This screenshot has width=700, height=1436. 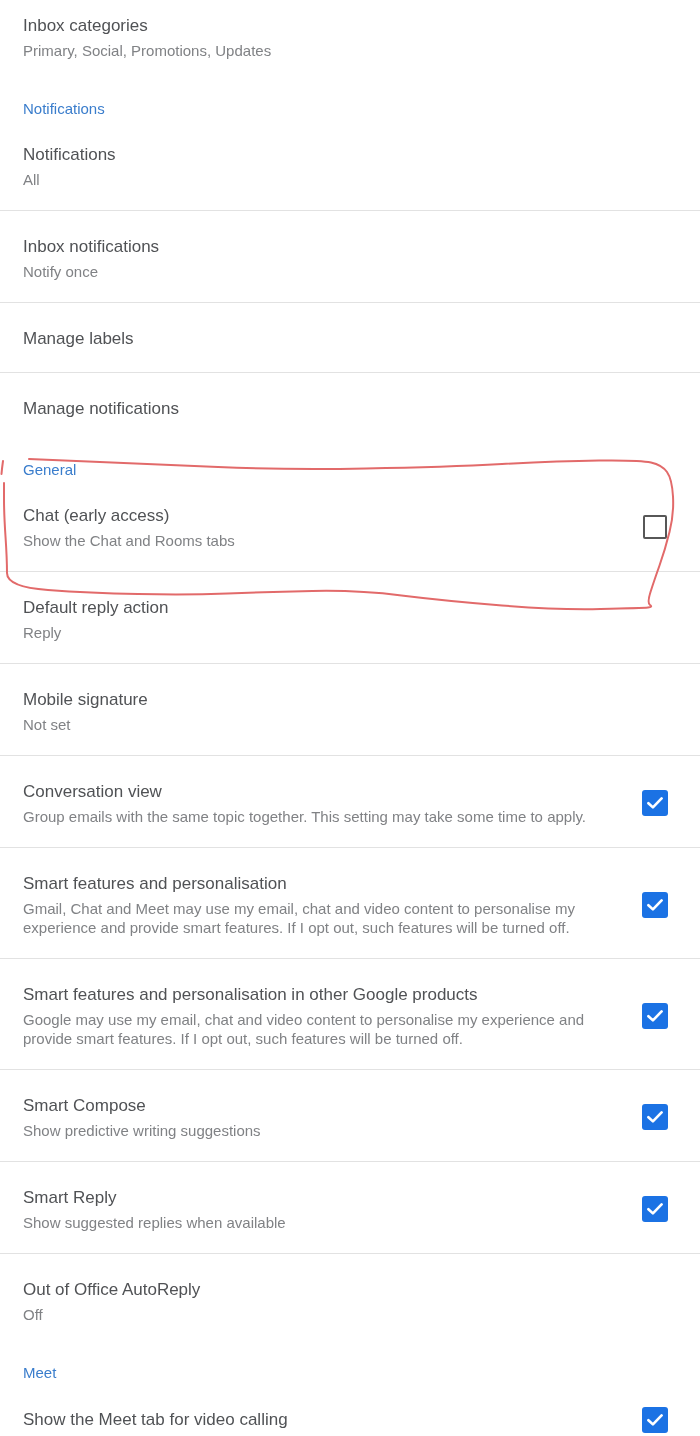 What do you see at coordinates (322, 516) in the screenshot?
I see `setting-title: Chat (early access)` at bounding box center [322, 516].